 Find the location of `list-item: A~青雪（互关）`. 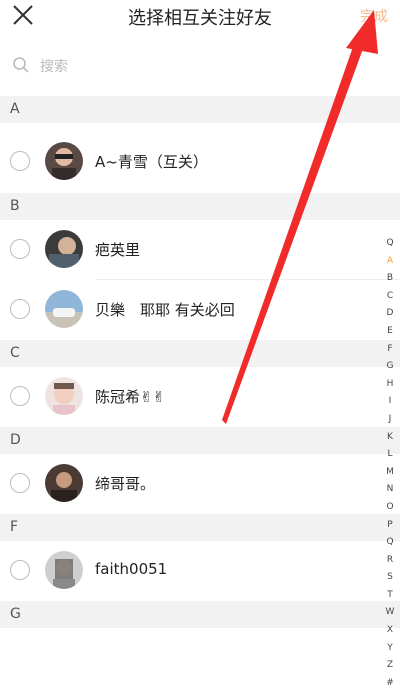

list-item: A~青雪（互关） is located at coordinates (200, 162).